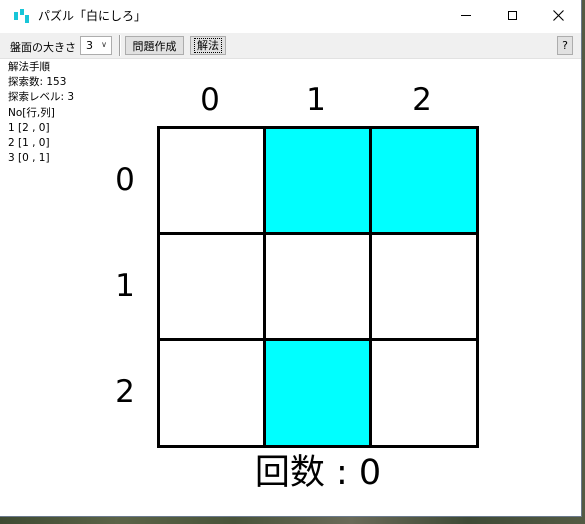 The image size is (585, 524). I want to click on minimize-icon, so click(466, 15).